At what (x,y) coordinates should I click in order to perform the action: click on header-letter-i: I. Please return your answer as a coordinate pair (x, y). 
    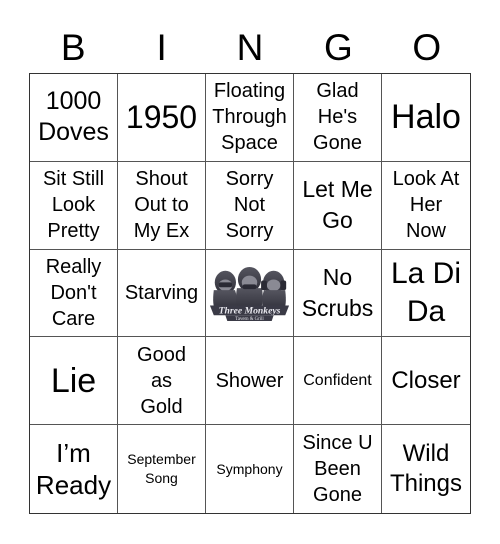
    Looking at the image, I should click on (161, 47).